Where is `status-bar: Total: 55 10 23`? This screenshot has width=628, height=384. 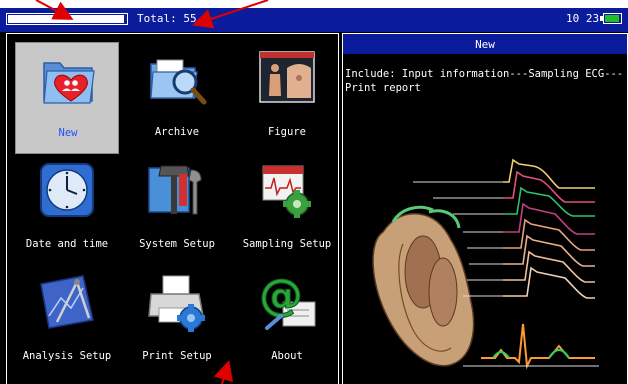
status-bar: Total: 55 10 23 is located at coordinates (314, 16).